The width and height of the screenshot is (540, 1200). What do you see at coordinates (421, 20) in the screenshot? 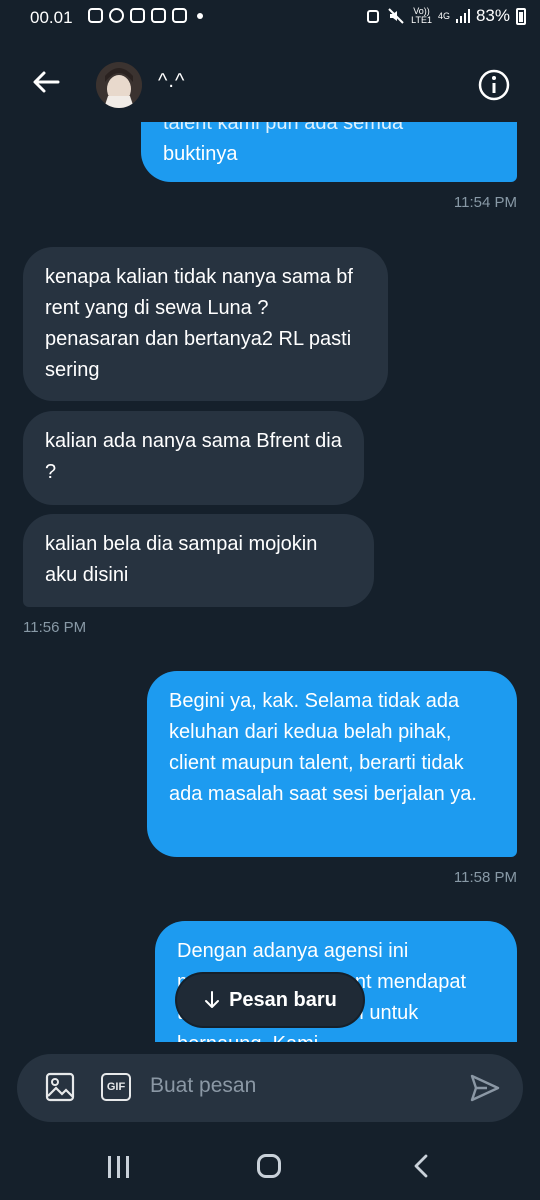
I see `lte-label: LTE1` at bounding box center [421, 20].